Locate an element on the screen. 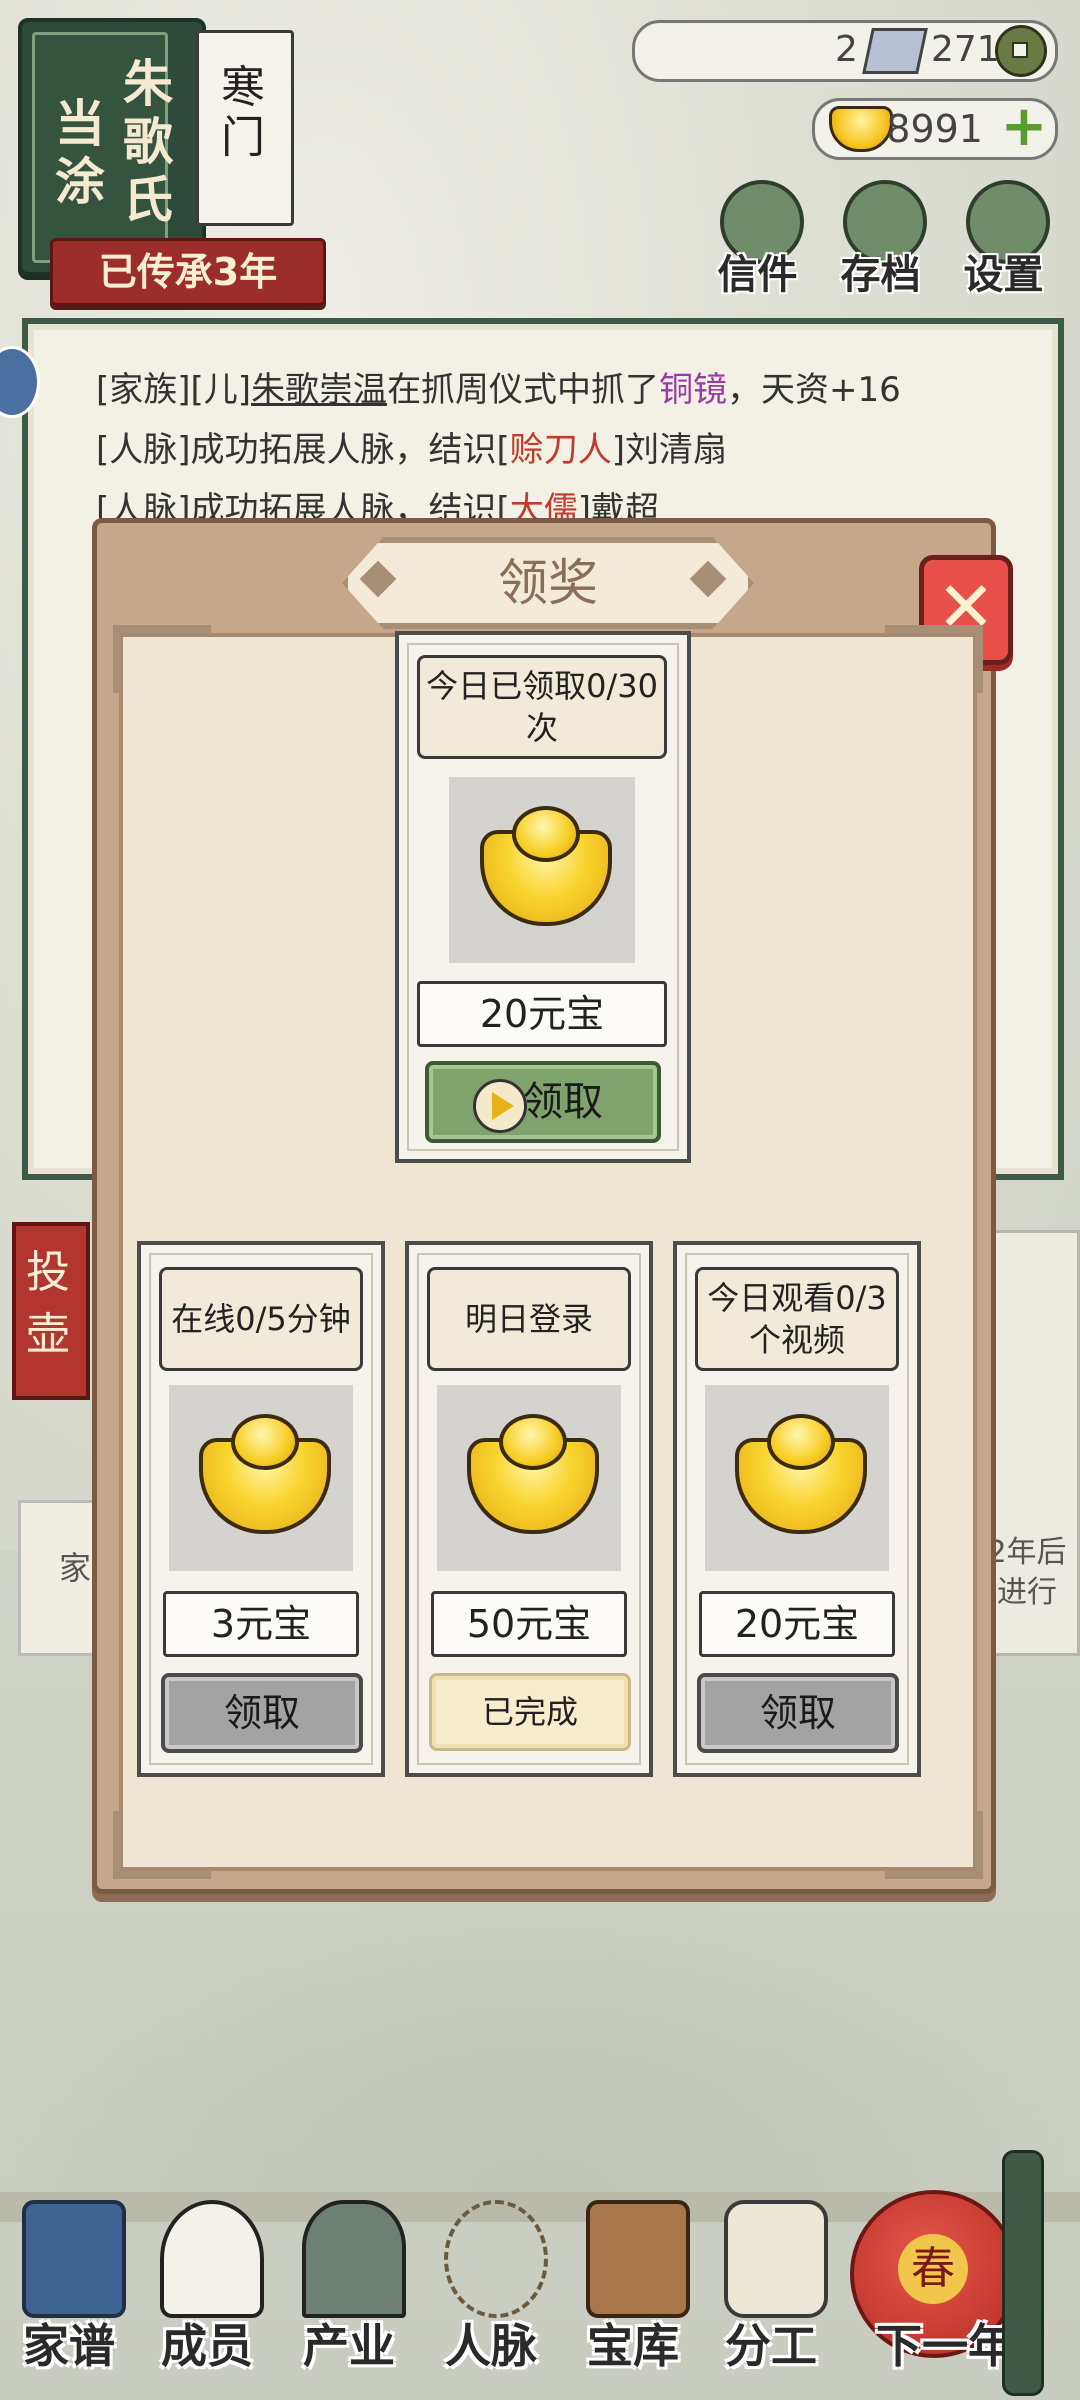 The width and height of the screenshot is (1080, 2400). nav-label: 分工 is located at coordinates (771, 2346).